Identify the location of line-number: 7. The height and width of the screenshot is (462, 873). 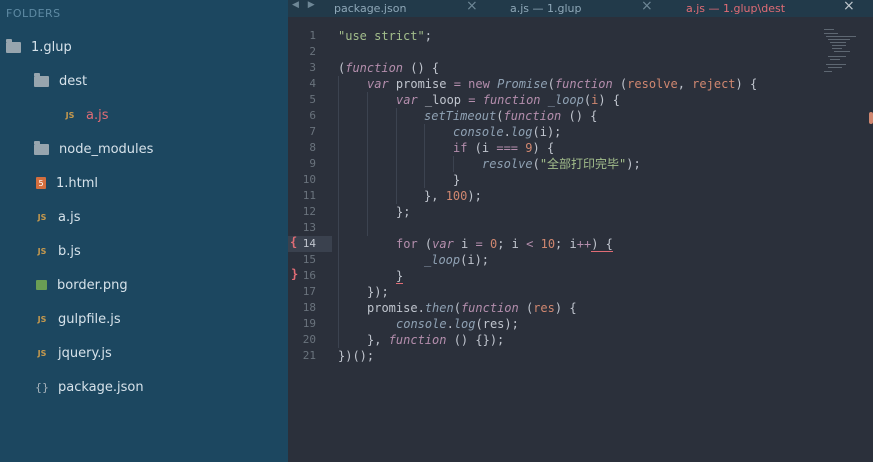
(312, 131).